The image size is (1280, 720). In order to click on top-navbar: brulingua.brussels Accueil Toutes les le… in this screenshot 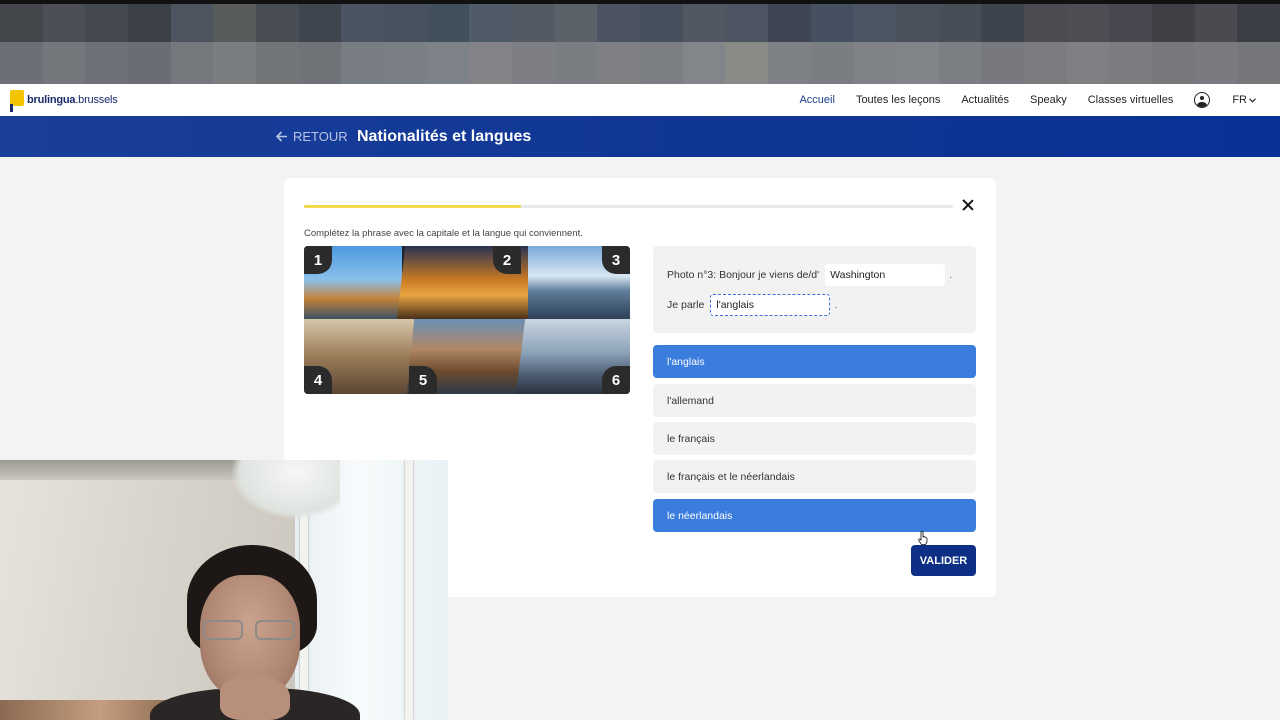, I will do `click(640, 100)`.